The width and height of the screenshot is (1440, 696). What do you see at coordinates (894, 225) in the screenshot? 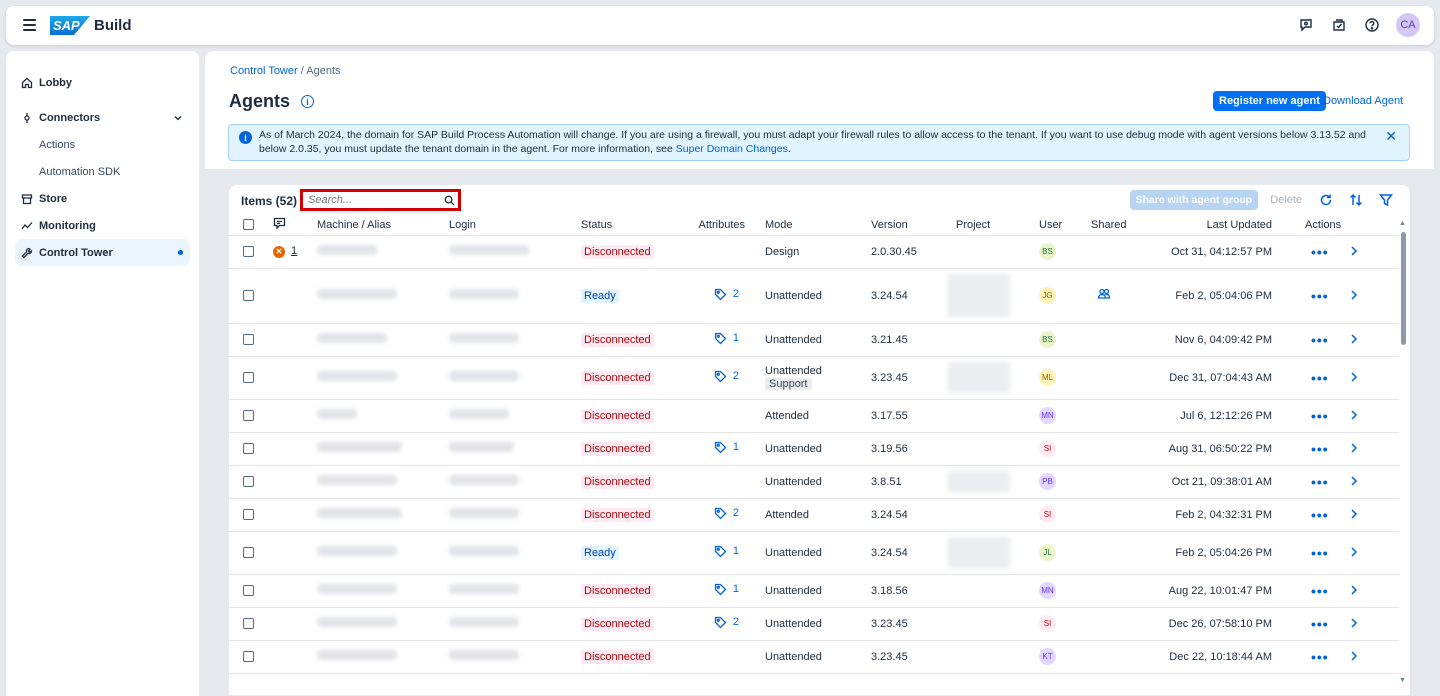
I see `col-version: Version` at bounding box center [894, 225].